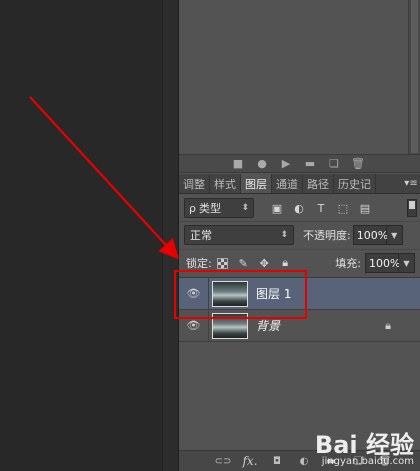 Image resolution: width=420 pixels, height=471 pixels. Describe the element at coordinates (327, 235) in the screenshot. I see `opacity-label: 不透明度:` at that location.